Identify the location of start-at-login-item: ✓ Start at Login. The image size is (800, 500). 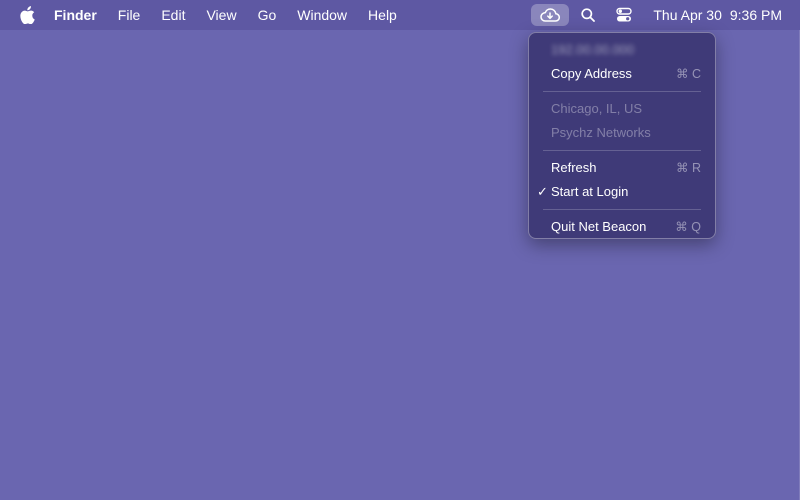
(622, 192).